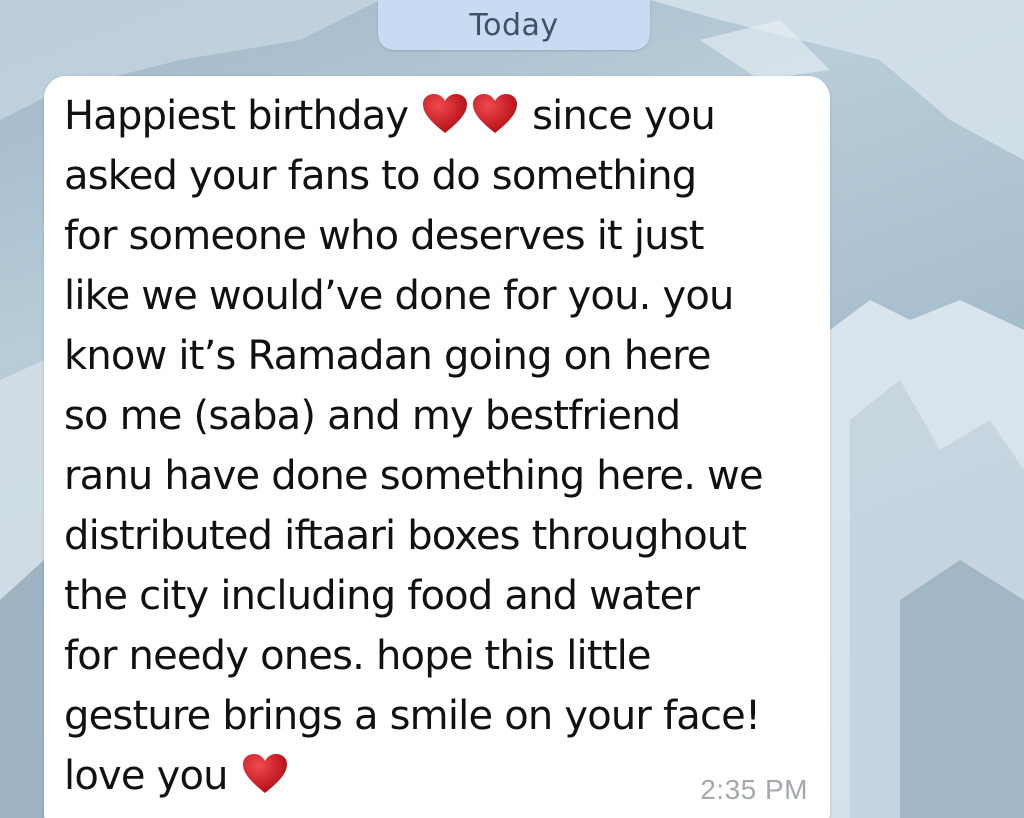  What do you see at coordinates (358, 656) in the screenshot?
I see `message-line: for needy ones. hope this little` at bounding box center [358, 656].